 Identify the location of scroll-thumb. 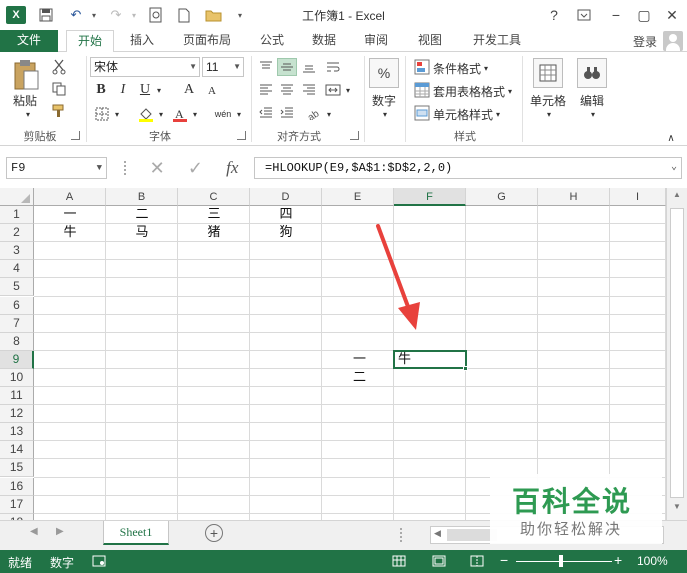
(677, 353).